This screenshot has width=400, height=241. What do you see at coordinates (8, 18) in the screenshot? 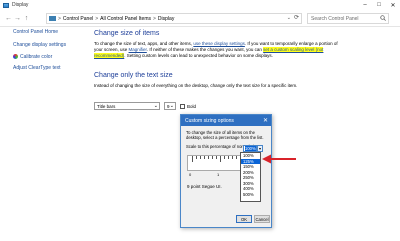
I see `back-arrow-icon: ←` at bounding box center [8, 18].